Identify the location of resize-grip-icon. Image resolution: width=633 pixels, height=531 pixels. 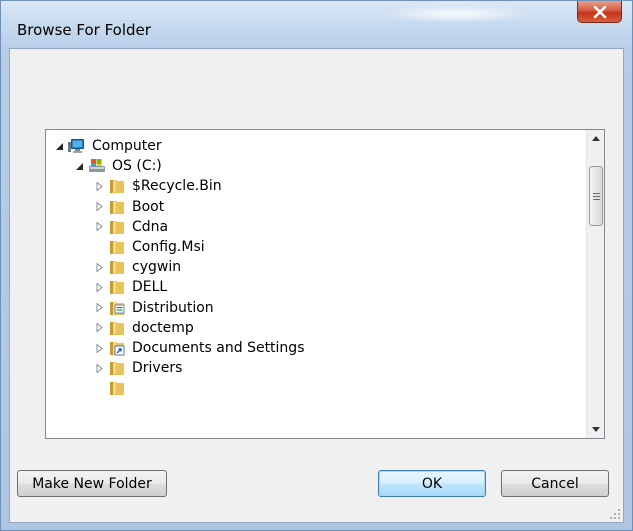
(615, 514).